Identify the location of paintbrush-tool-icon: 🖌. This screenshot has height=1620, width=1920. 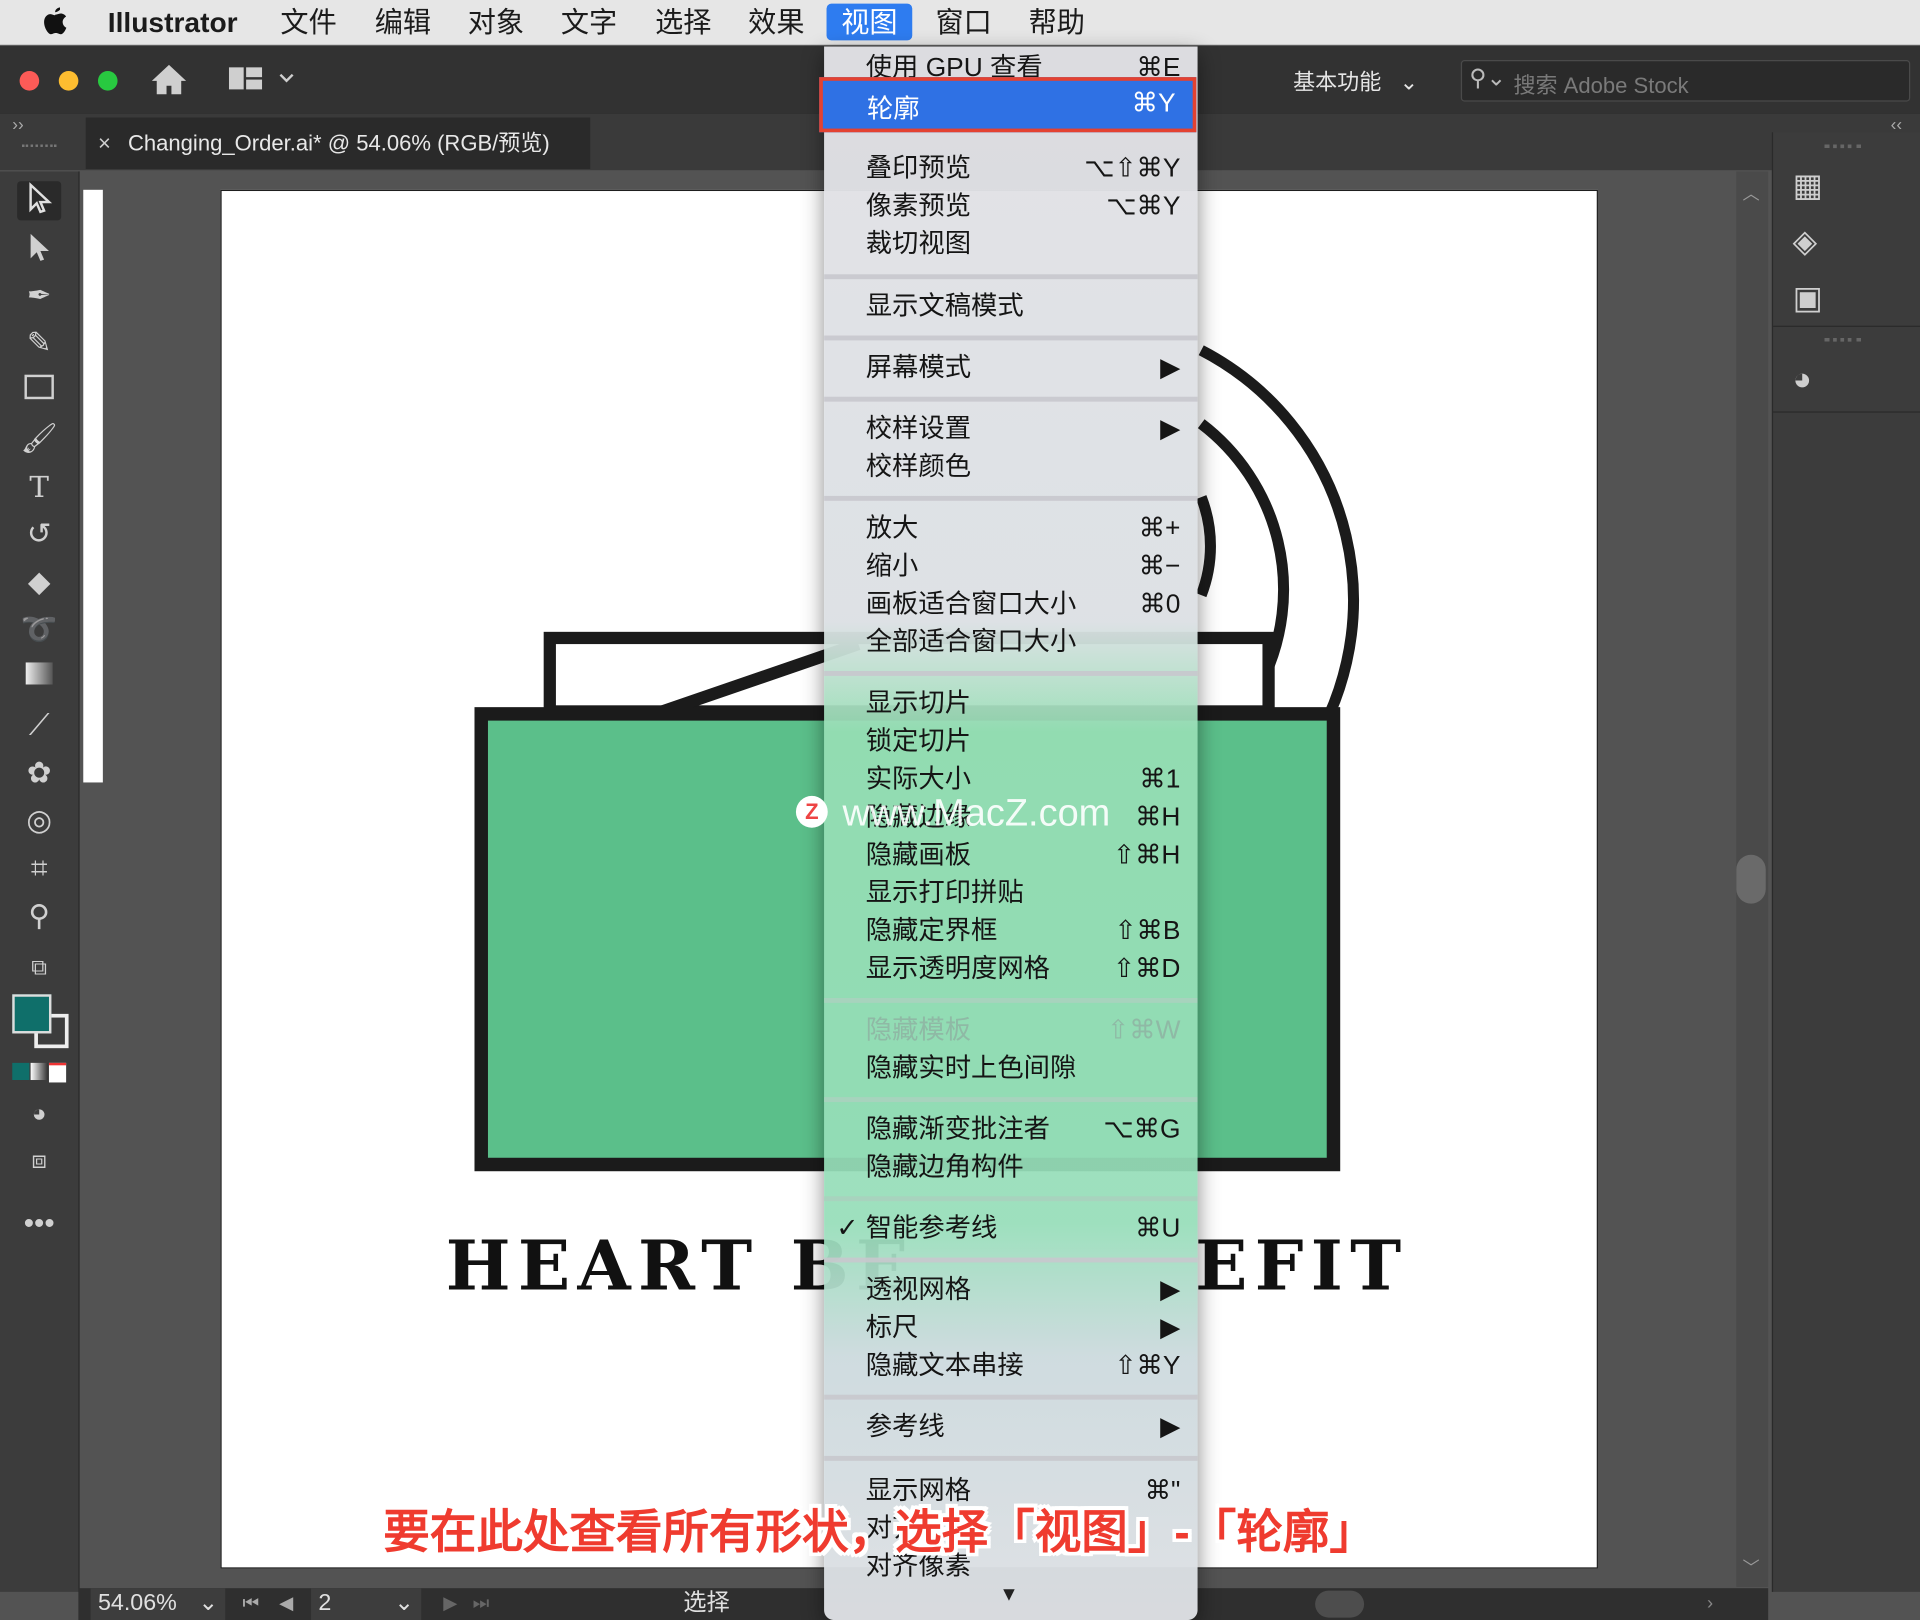
(39, 439).